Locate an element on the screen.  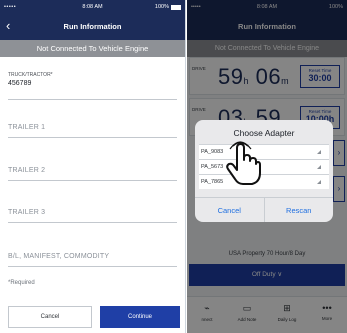
bl-manifest-commodity-field: B/L, MANIFEST, COMMODITY is located at coordinates (92, 260).